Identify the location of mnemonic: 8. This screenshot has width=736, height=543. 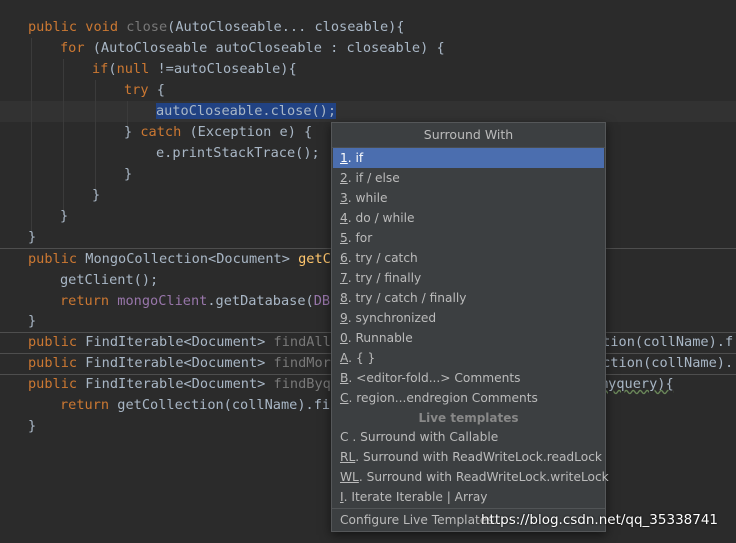
(344, 298).